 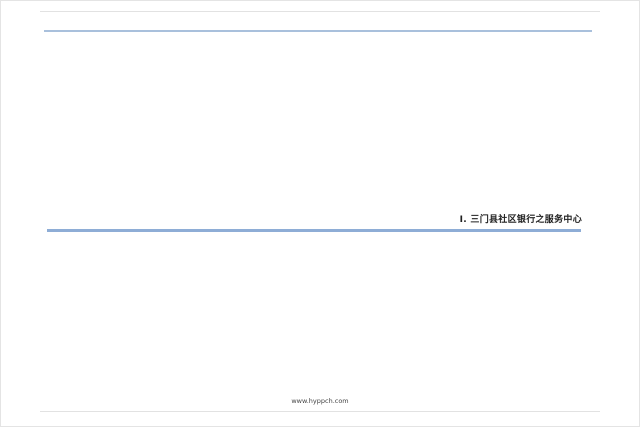 What do you see at coordinates (314, 230) in the screenshot?
I see `section-heading-rule` at bounding box center [314, 230].